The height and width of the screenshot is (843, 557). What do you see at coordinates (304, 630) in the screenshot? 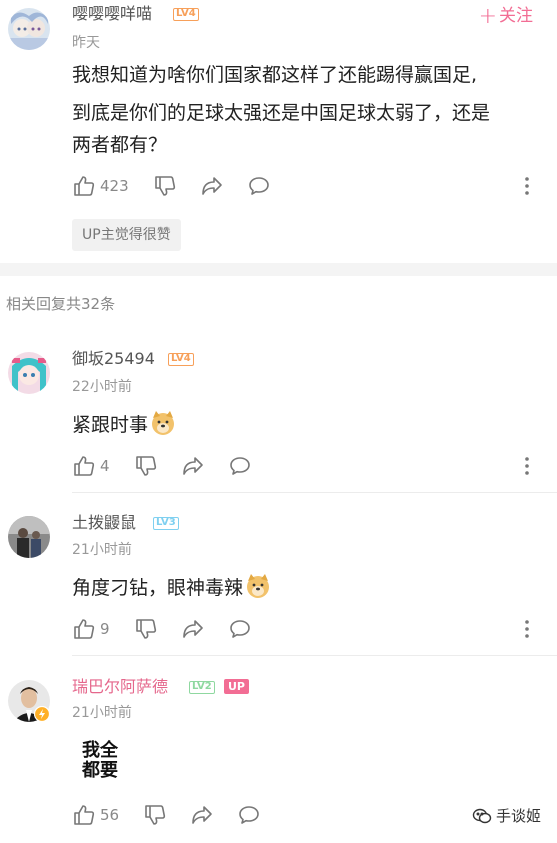
I see `reply-actions: 9` at bounding box center [304, 630].